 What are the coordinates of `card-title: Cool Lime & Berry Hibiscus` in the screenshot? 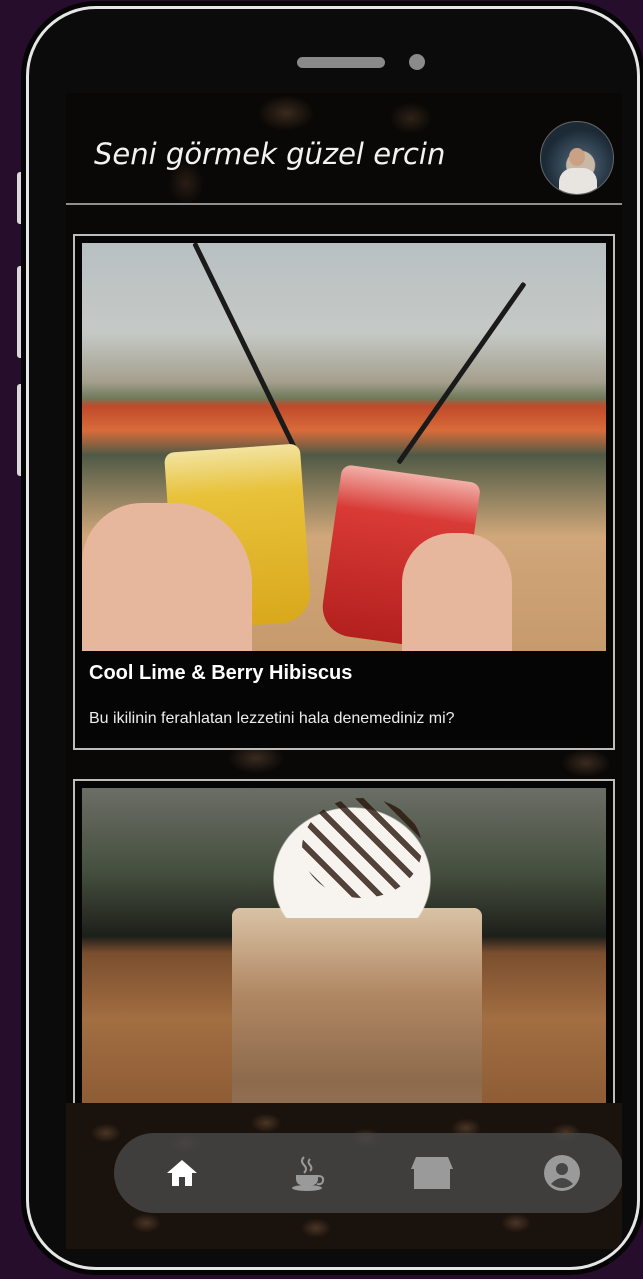 It's located at (221, 673).